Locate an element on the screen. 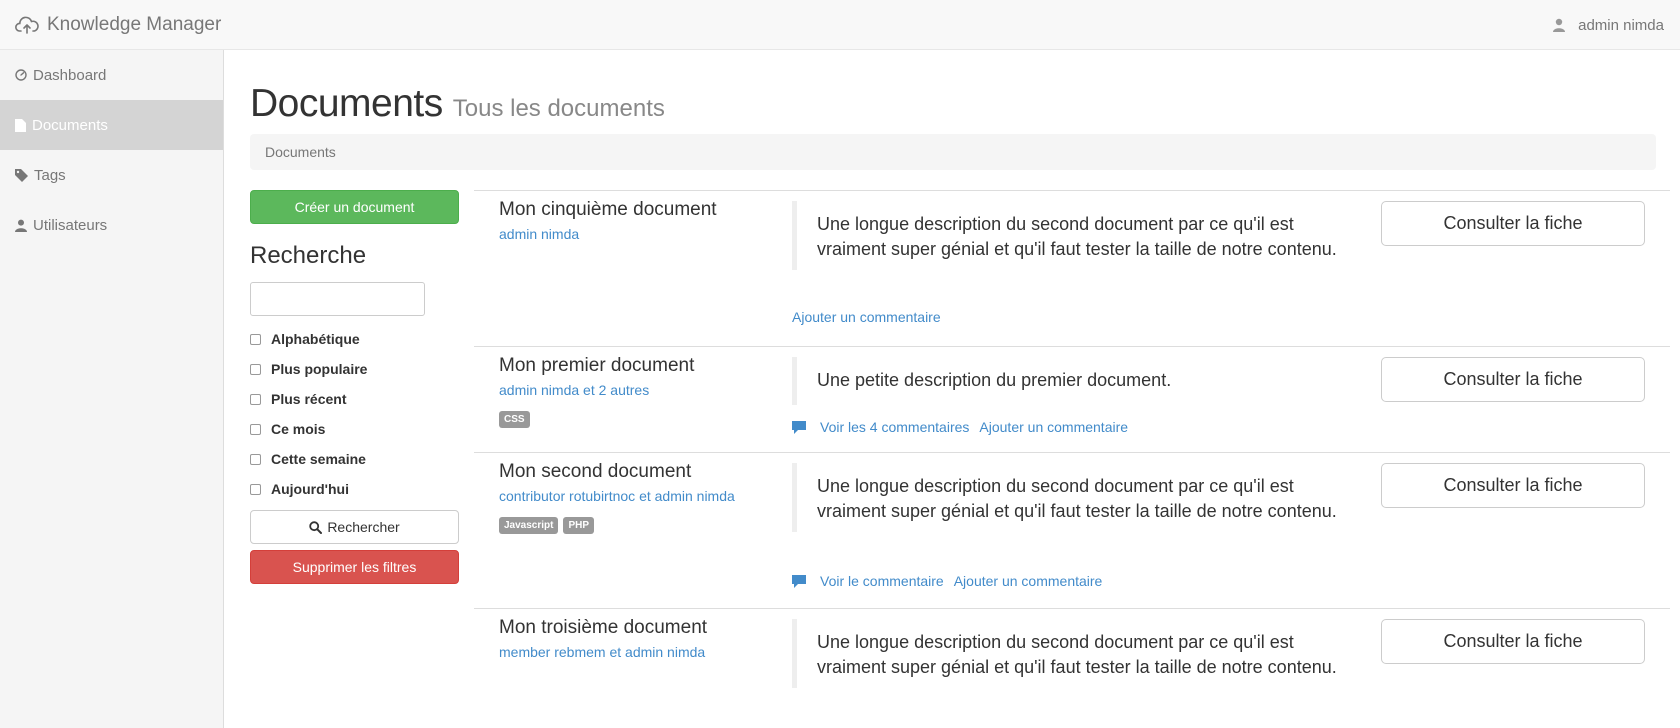  dashboard-icon is located at coordinates (21, 75).